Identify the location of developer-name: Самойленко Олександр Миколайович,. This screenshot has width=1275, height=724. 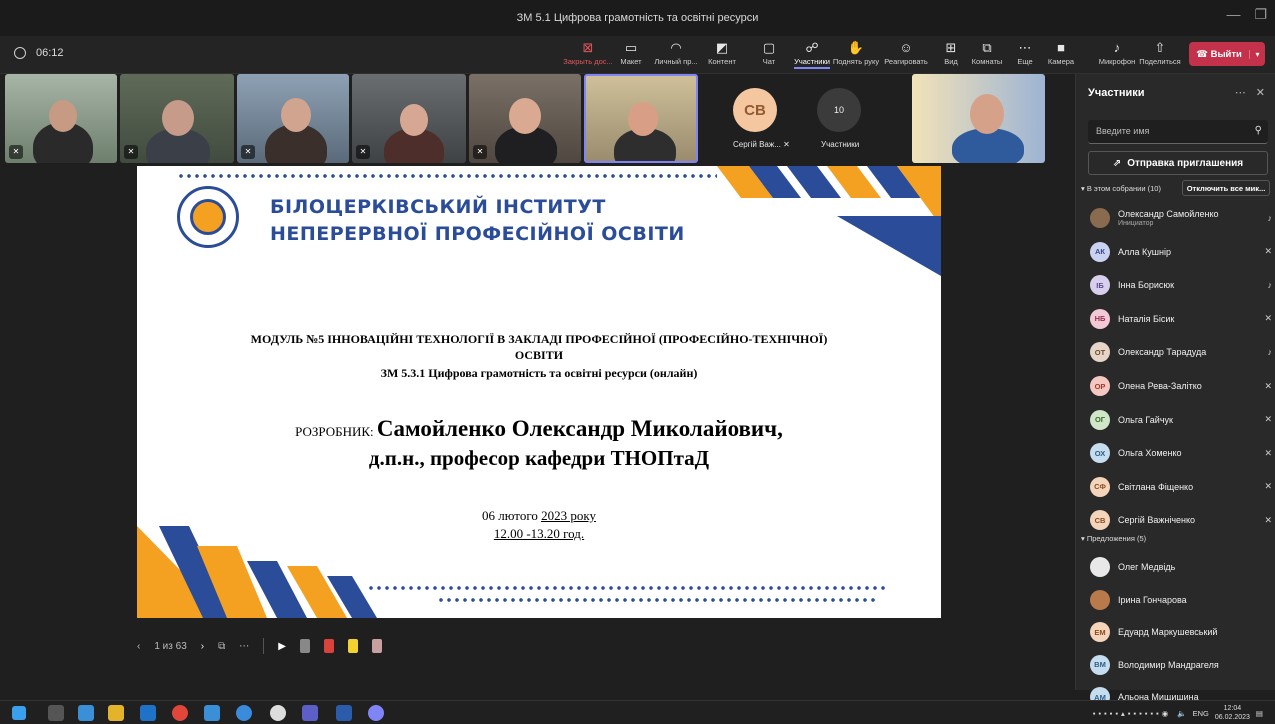
(579, 428).